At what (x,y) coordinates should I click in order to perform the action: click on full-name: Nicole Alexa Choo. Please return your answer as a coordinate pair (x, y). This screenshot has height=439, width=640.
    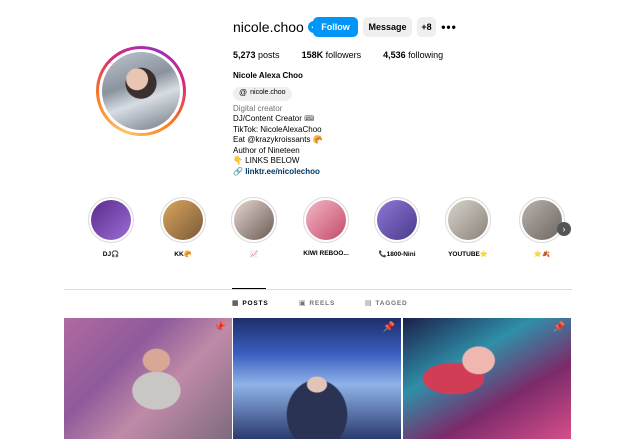
    Looking at the image, I should click on (268, 75).